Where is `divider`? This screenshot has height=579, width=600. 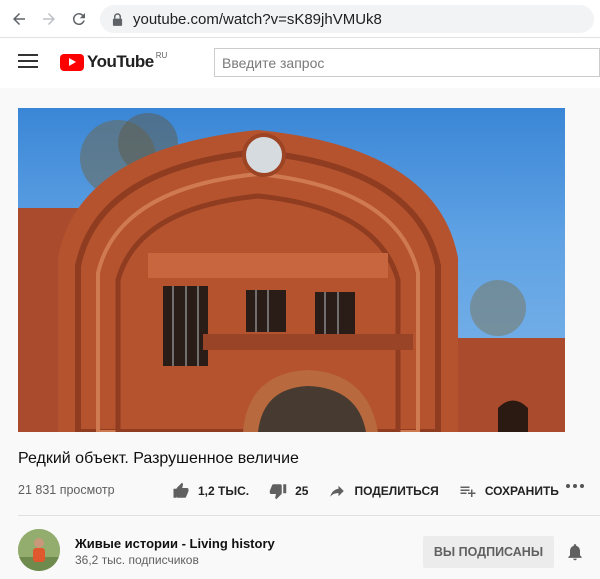
divider is located at coordinates (309, 515).